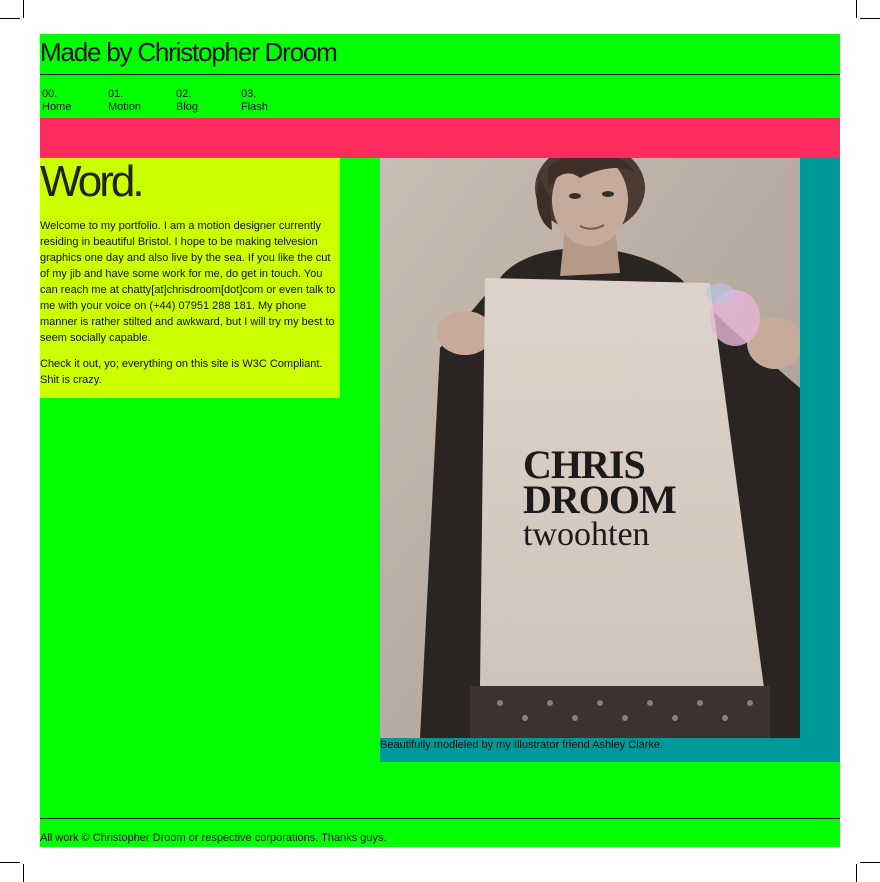 Image resolution: width=880 pixels, height=882 pixels. Describe the element at coordinates (92, 181) in the screenshot. I see `intro-heading: Word.` at that location.